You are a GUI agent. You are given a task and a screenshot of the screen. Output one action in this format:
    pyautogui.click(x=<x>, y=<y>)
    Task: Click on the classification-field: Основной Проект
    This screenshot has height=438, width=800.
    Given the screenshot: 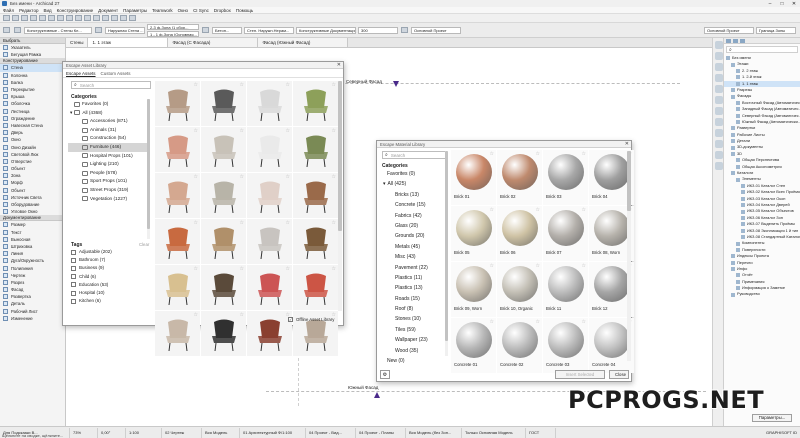 What is the action you would take?
    pyautogui.click(x=729, y=30)
    